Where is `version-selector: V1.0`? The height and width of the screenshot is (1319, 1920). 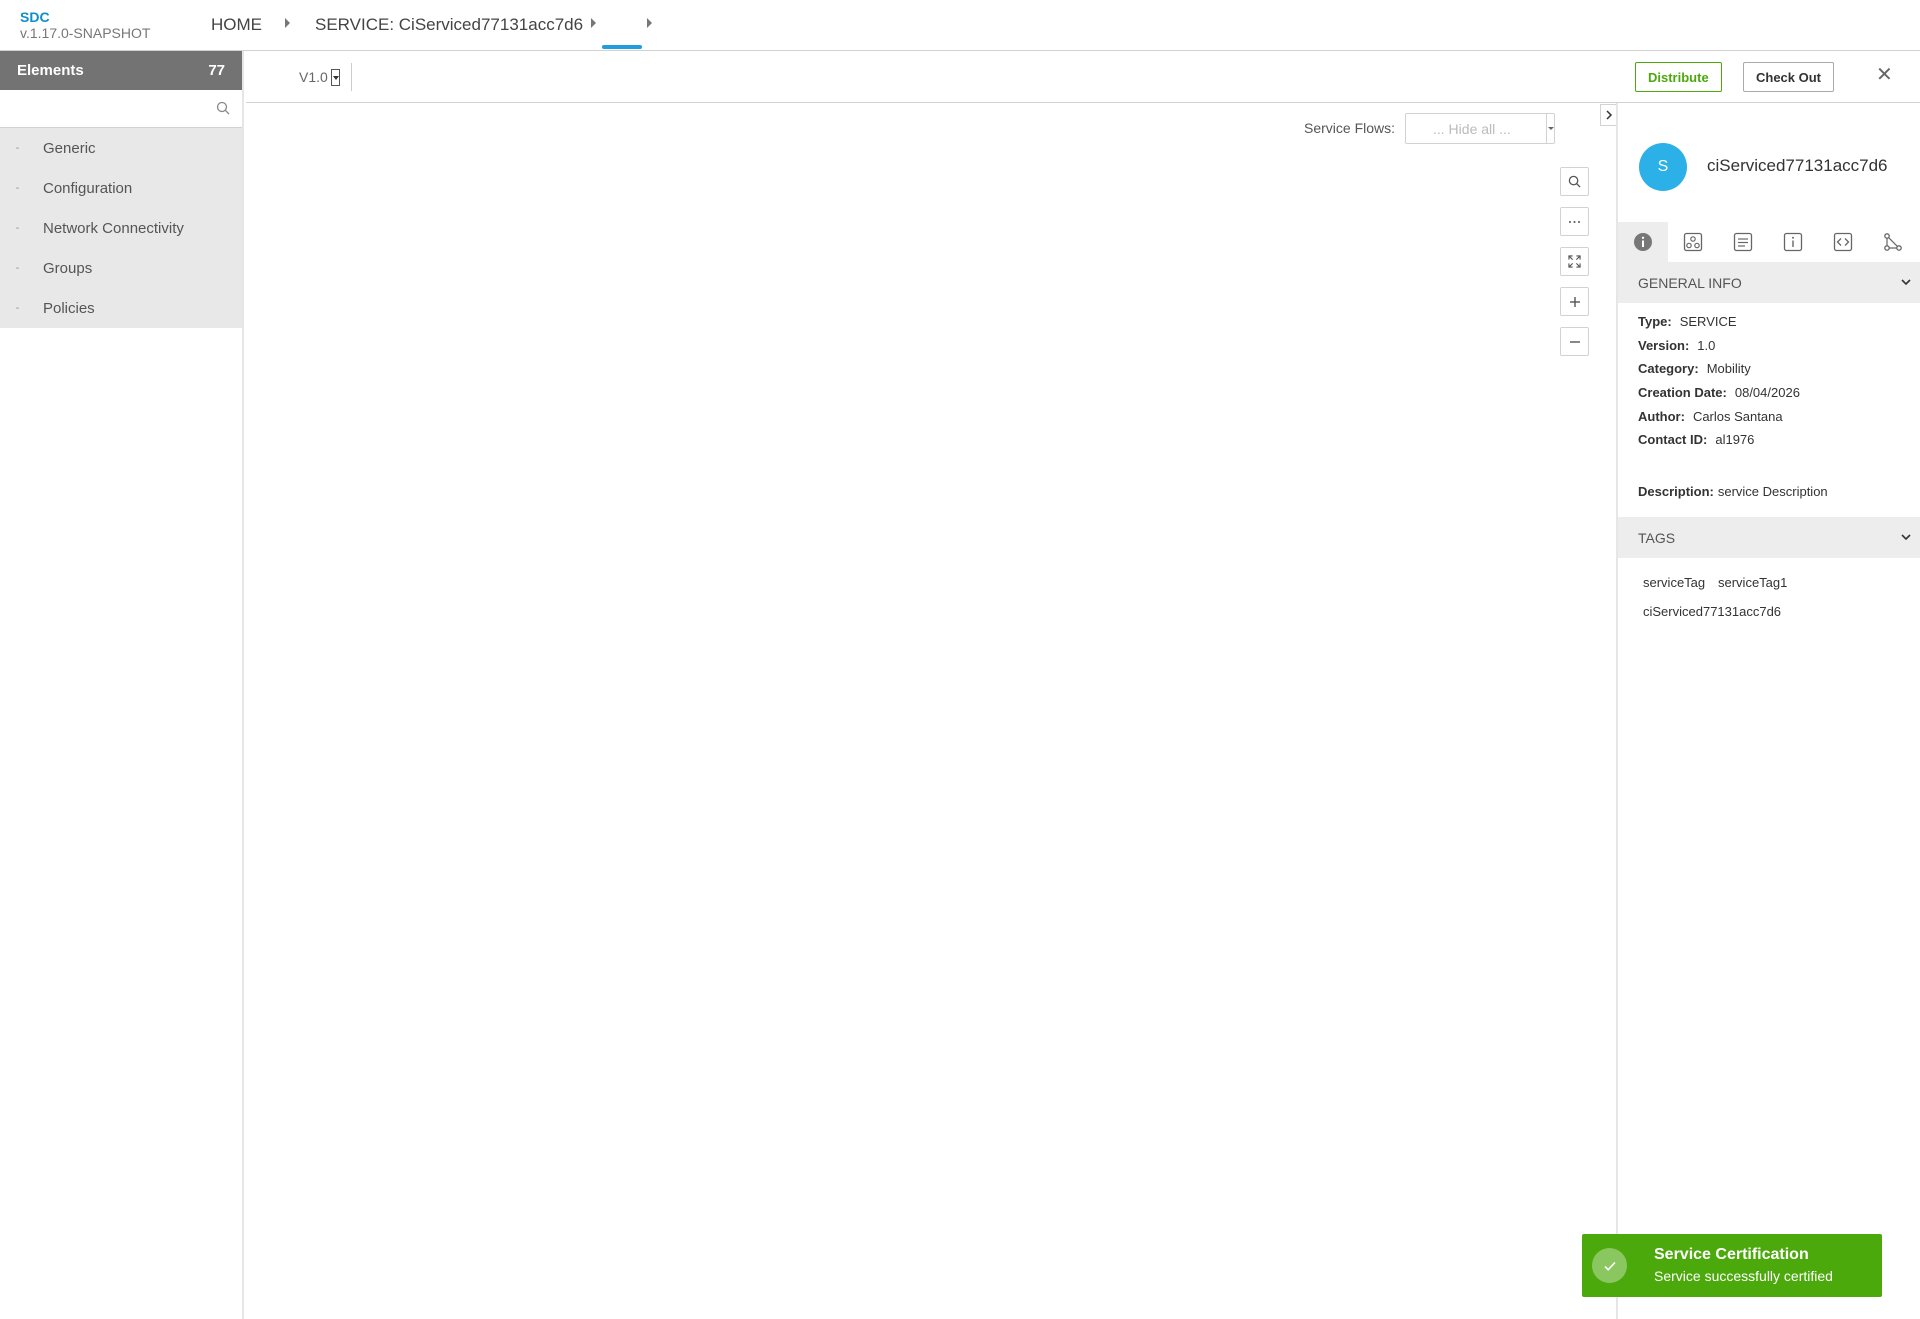
version-selector: V1.0 is located at coordinates (319, 77).